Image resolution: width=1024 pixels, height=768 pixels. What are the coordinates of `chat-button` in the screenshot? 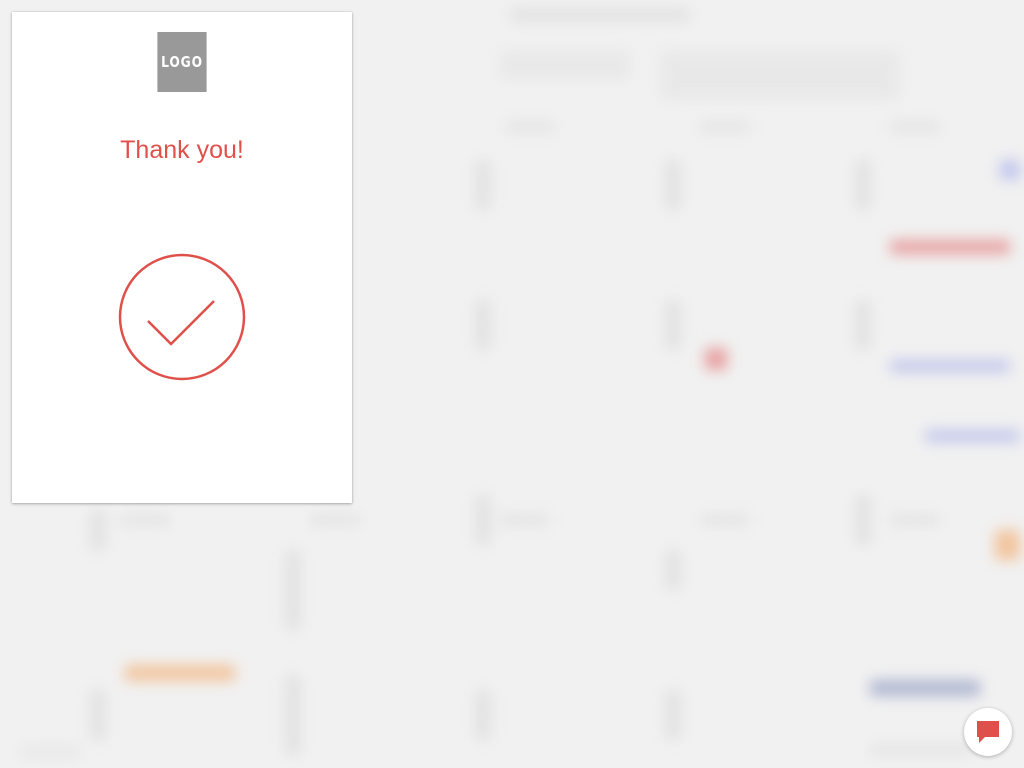 It's located at (988, 732).